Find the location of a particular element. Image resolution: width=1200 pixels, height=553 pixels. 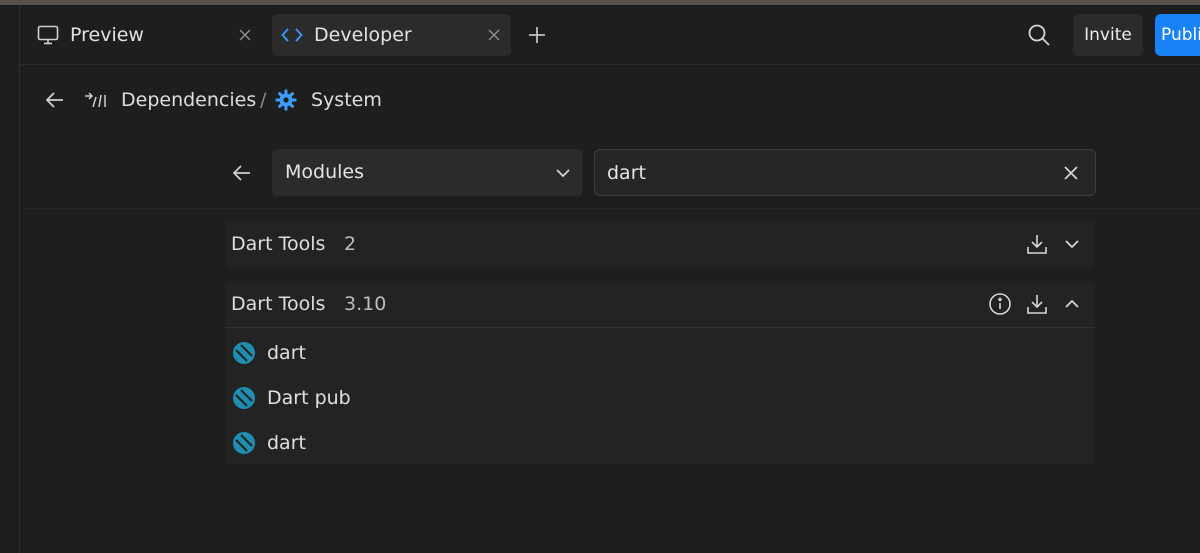

dependency-group: Dart Tools 2 is located at coordinates (660, 244).